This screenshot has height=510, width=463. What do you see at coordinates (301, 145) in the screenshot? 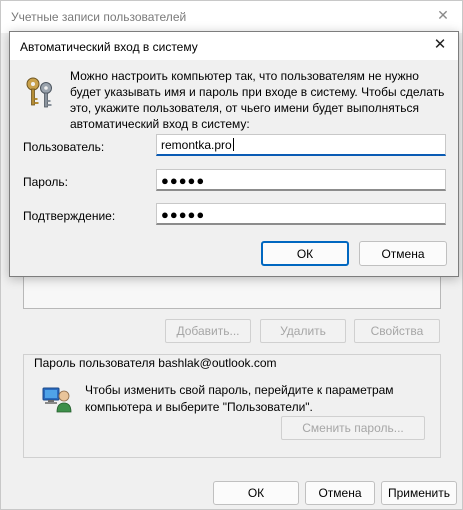
I see `user-field: remontka.pro` at bounding box center [301, 145].